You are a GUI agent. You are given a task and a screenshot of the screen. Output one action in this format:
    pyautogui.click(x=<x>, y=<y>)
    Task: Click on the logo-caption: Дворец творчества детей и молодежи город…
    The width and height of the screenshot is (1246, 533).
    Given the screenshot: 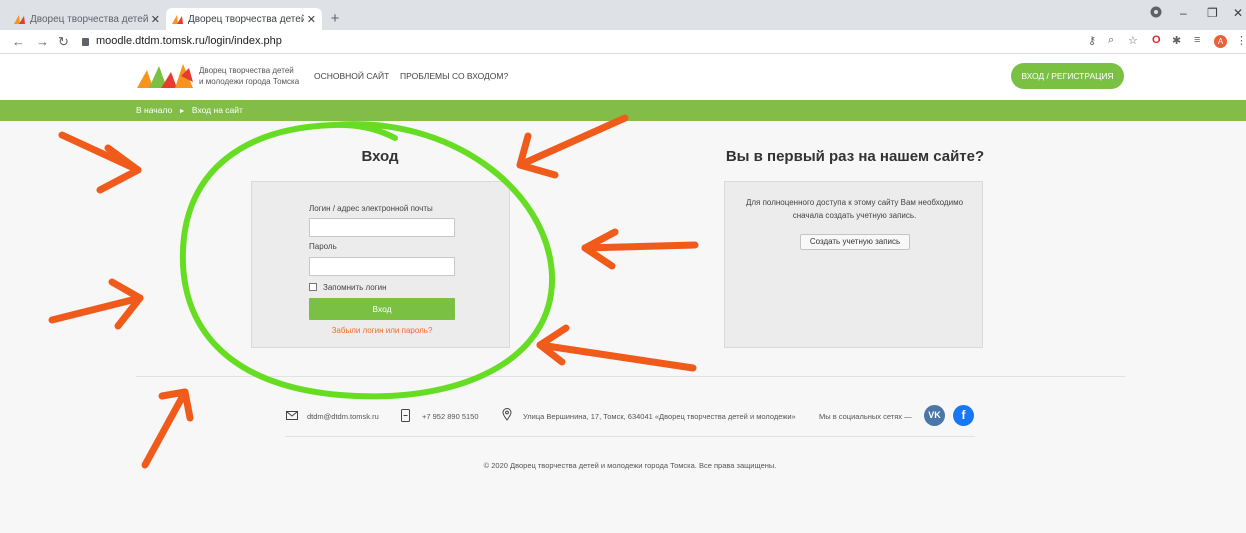 What is the action you would take?
    pyautogui.click(x=249, y=76)
    